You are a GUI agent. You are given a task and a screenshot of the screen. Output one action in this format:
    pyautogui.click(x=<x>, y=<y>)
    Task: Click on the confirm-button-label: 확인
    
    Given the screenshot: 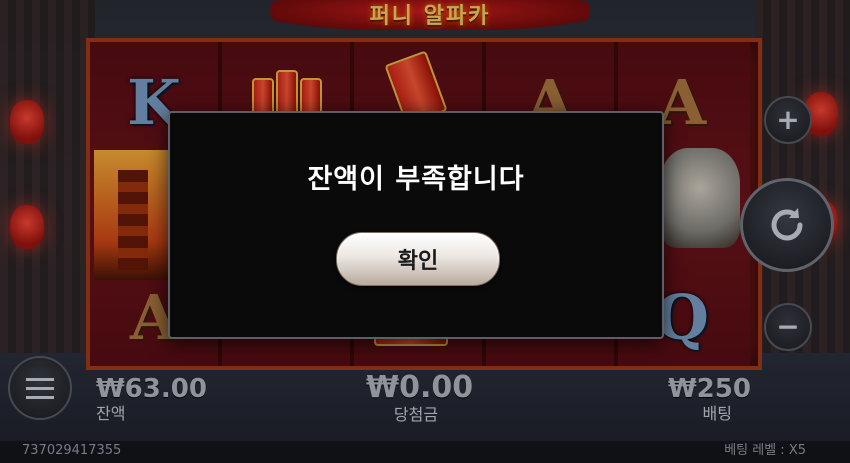 What is the action you would take?
    pyautogui.click(x=418, y=261)
    